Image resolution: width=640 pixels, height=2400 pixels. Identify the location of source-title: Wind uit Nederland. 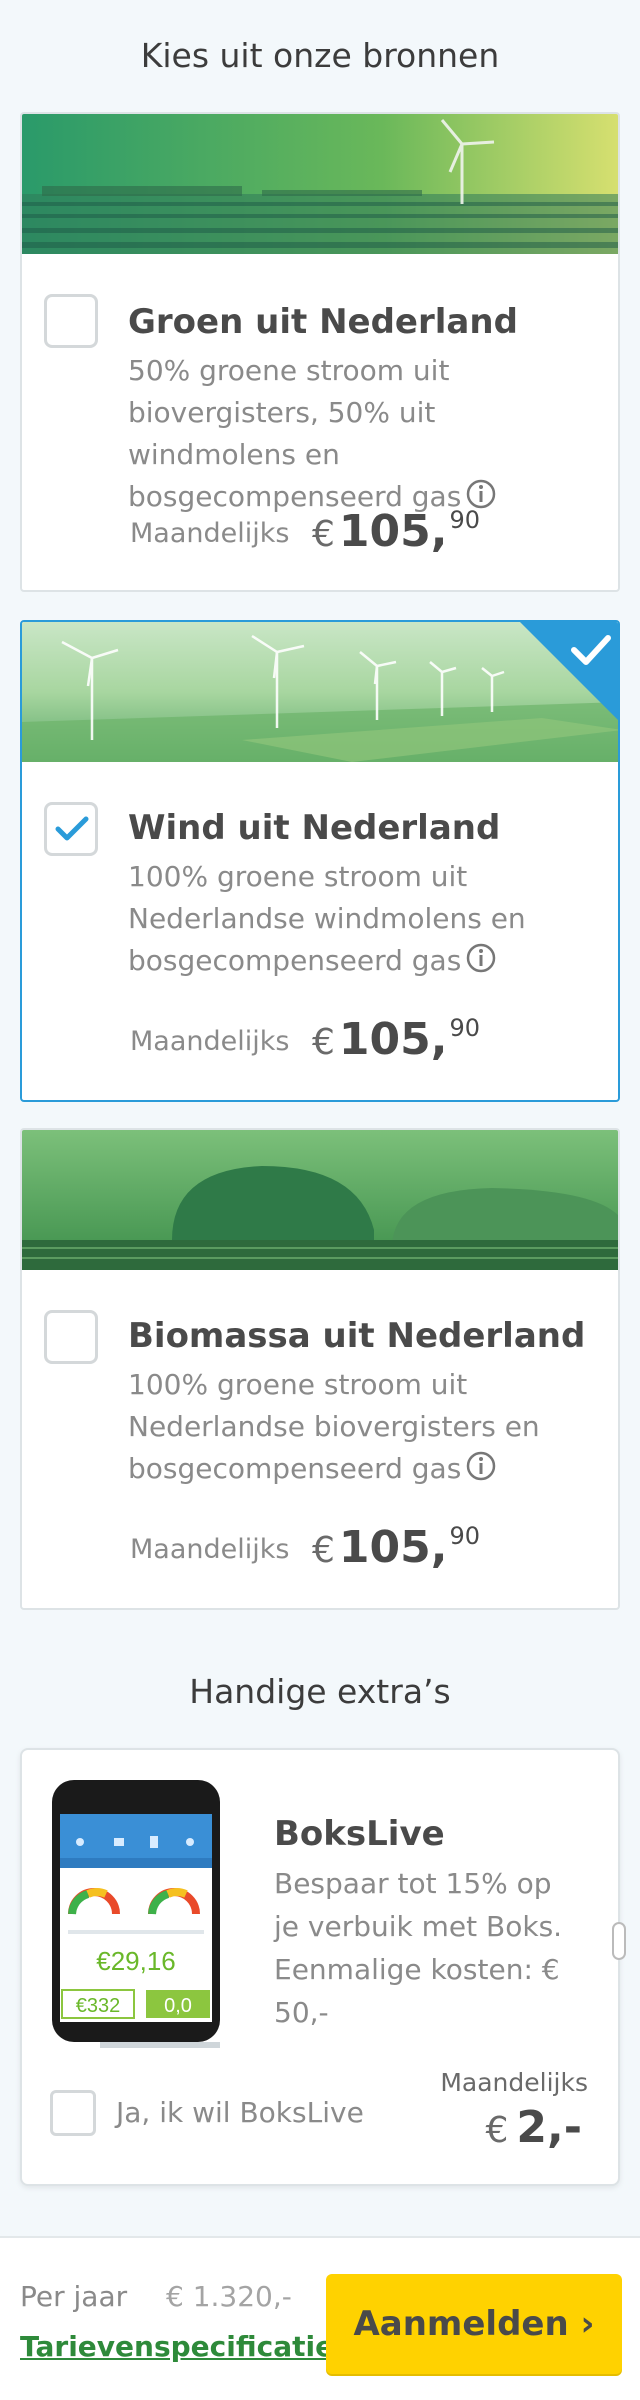
(314, 828).